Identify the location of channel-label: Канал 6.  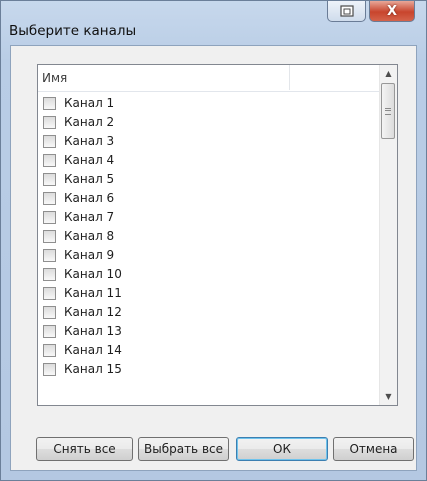
(89, 198).